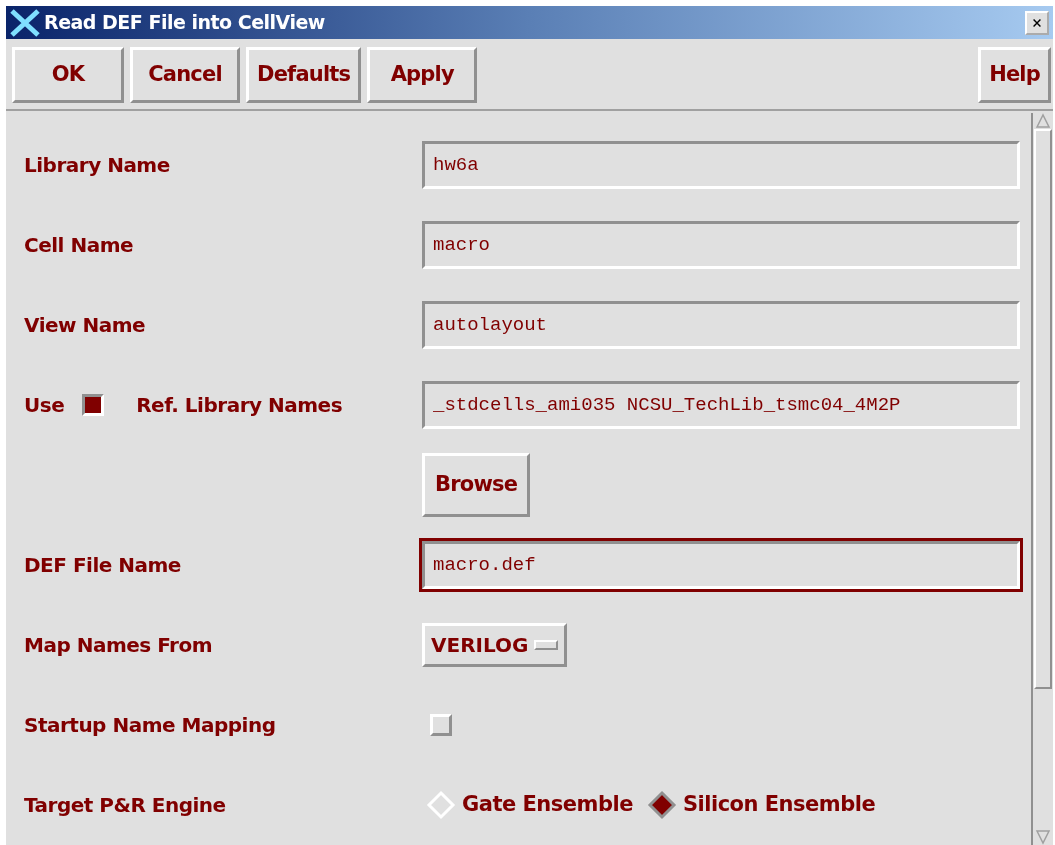  Describe the element at coordinates (1014, 75) in the screenshot. I see `help-button: Help` at that location.